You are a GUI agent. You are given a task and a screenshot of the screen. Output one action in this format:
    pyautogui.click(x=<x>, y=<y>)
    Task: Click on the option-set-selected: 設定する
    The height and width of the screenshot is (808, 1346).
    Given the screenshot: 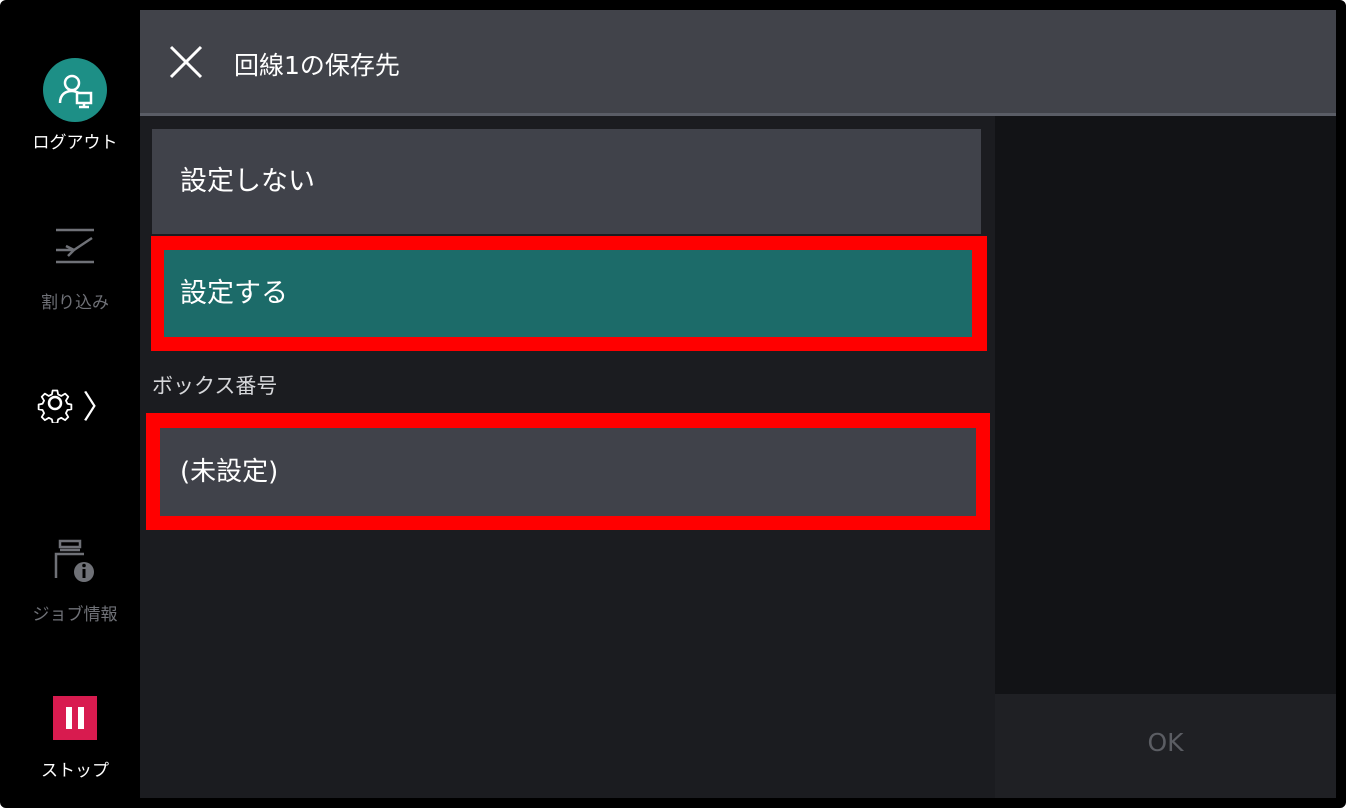 What is the action you would take?
    pyautogui.click(x=568, y=293)
    